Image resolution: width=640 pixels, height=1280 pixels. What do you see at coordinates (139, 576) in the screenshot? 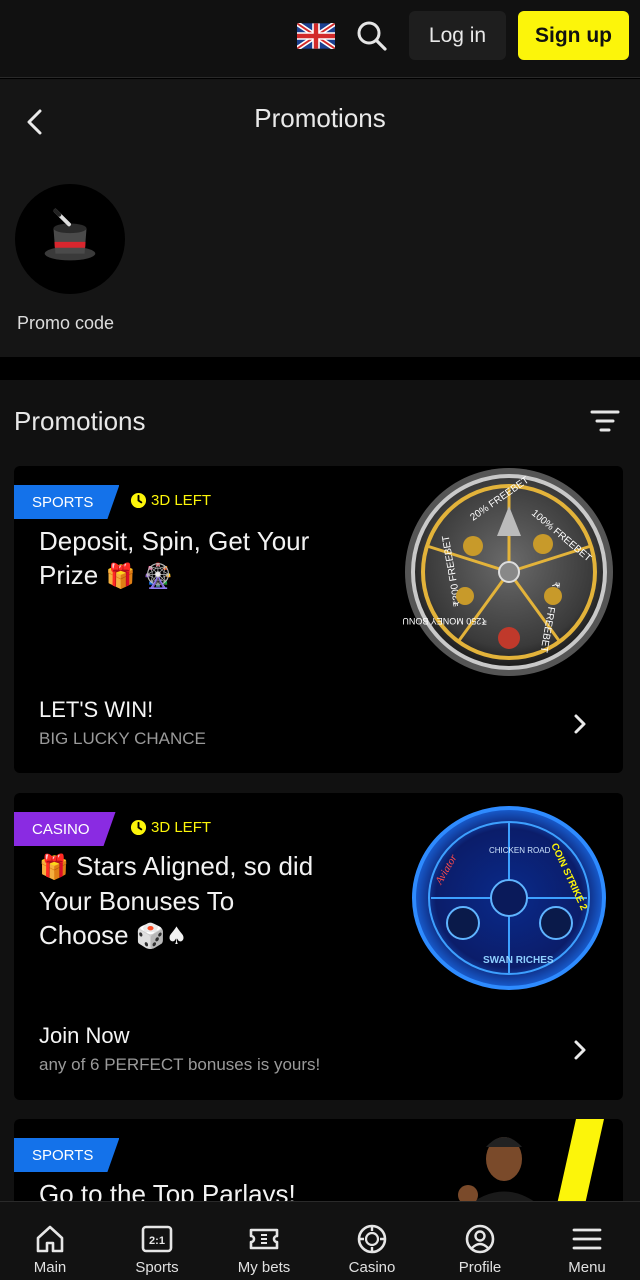
I see `title-emojis: 🎁 🎡` at bounding box center [139, 576].